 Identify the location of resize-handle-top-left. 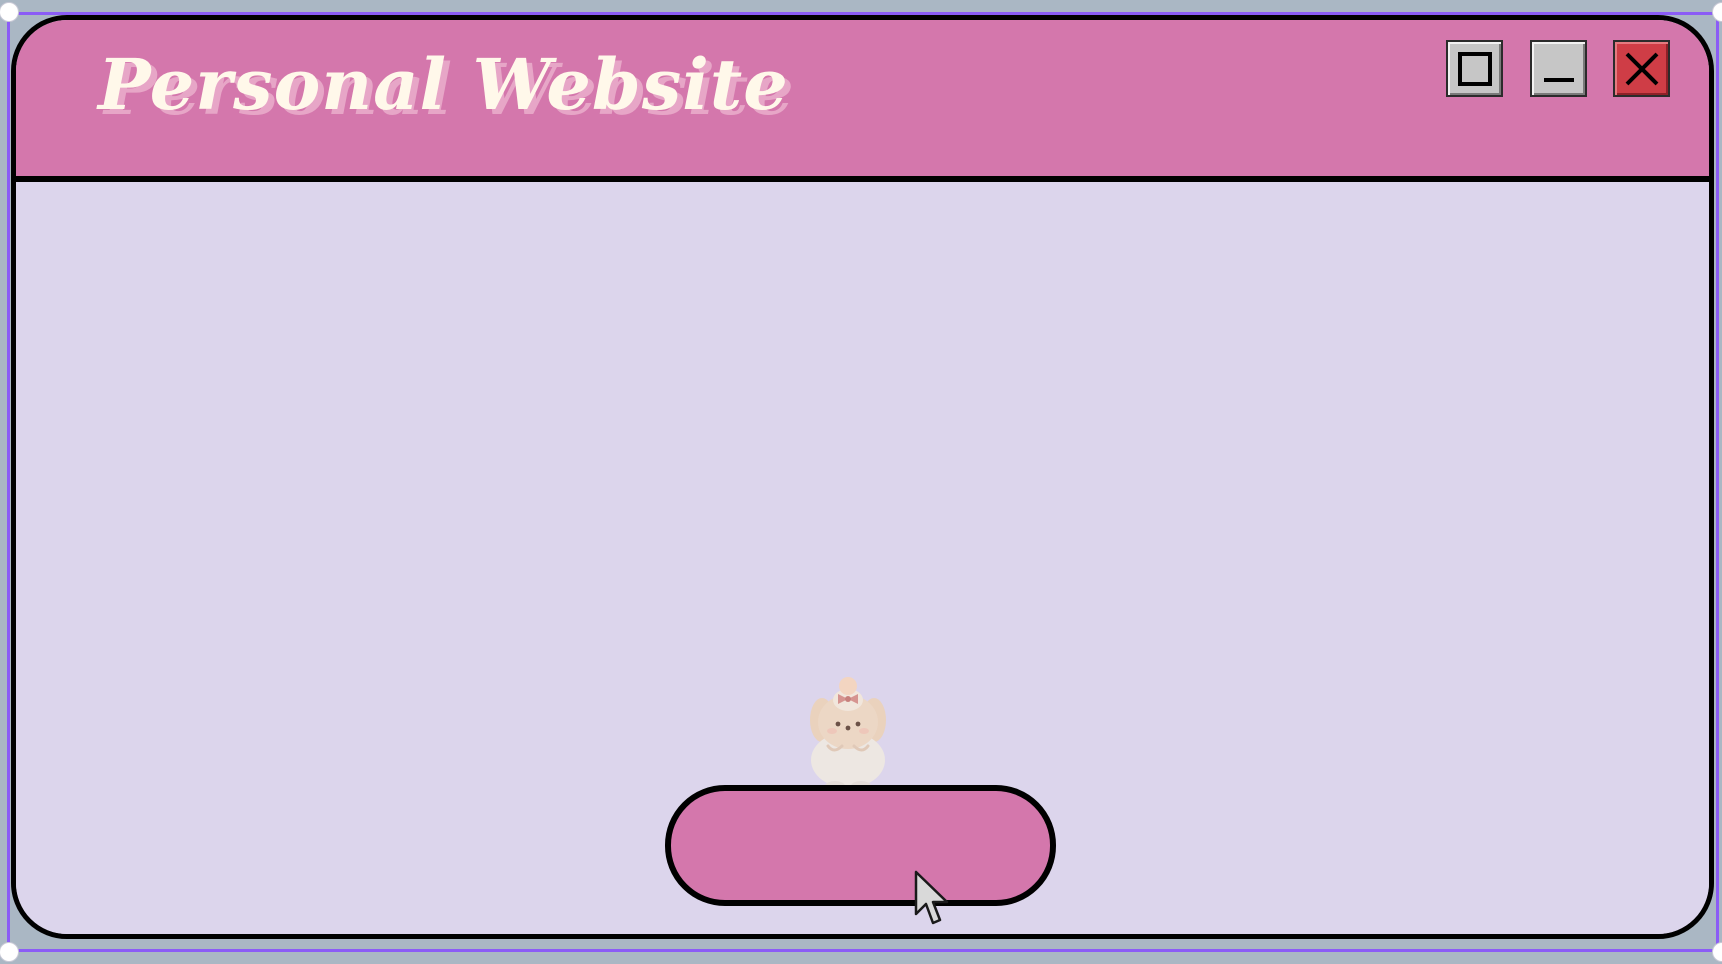
(9, 12).